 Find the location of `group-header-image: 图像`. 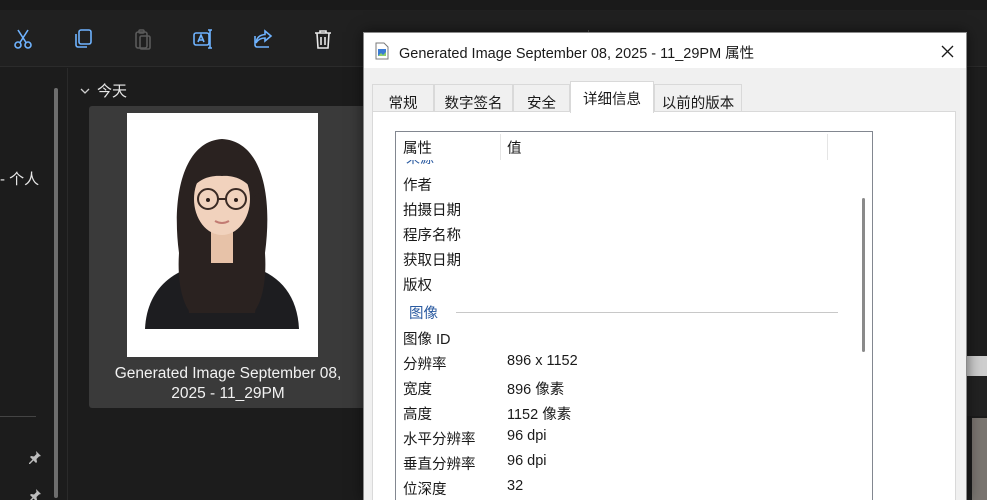

group-header-image: 图像 is located at coordinates (626, 310).